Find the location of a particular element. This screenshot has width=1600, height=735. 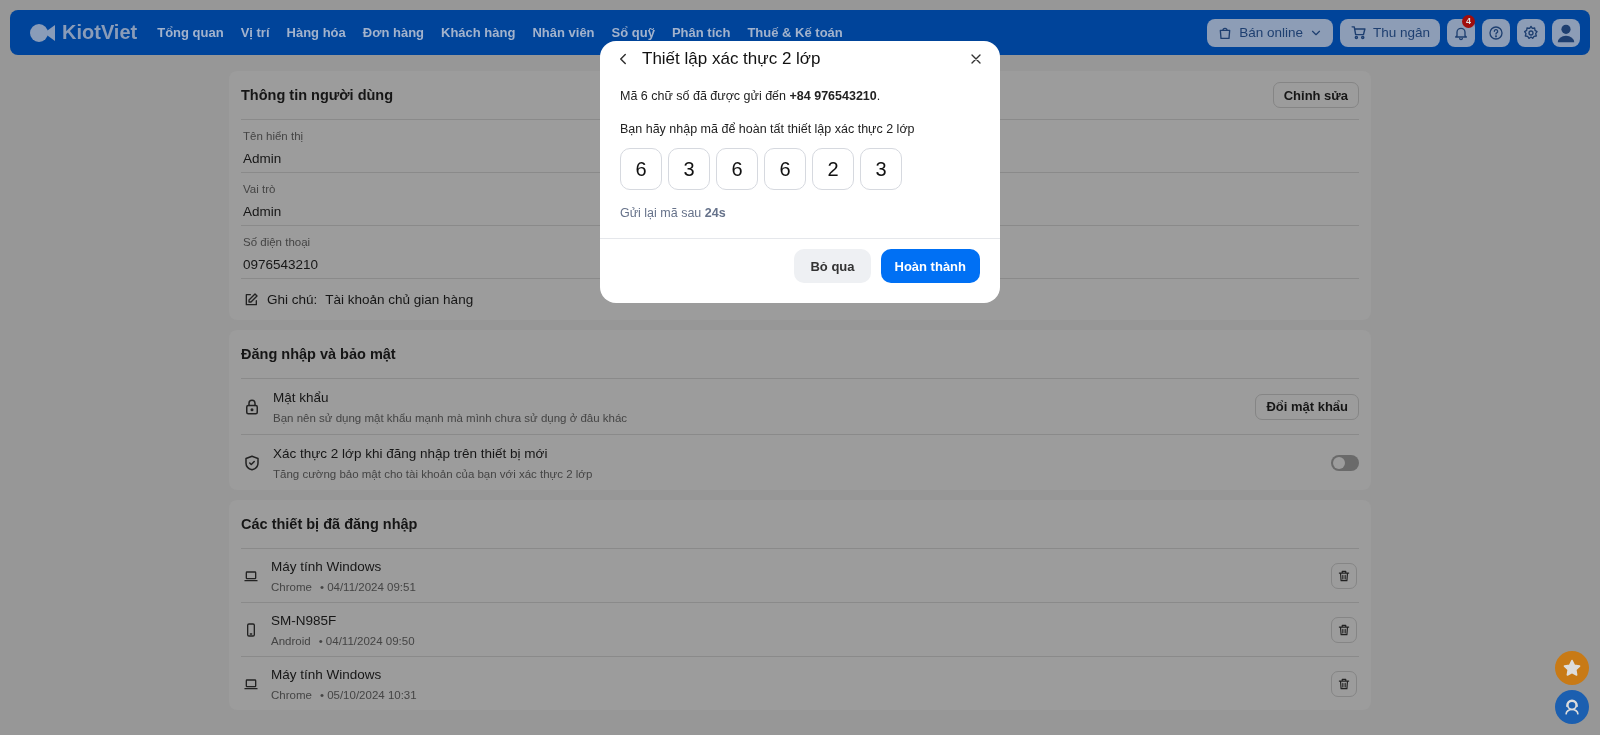

logo-text: KiotViet is located at coordinates (100, 32).